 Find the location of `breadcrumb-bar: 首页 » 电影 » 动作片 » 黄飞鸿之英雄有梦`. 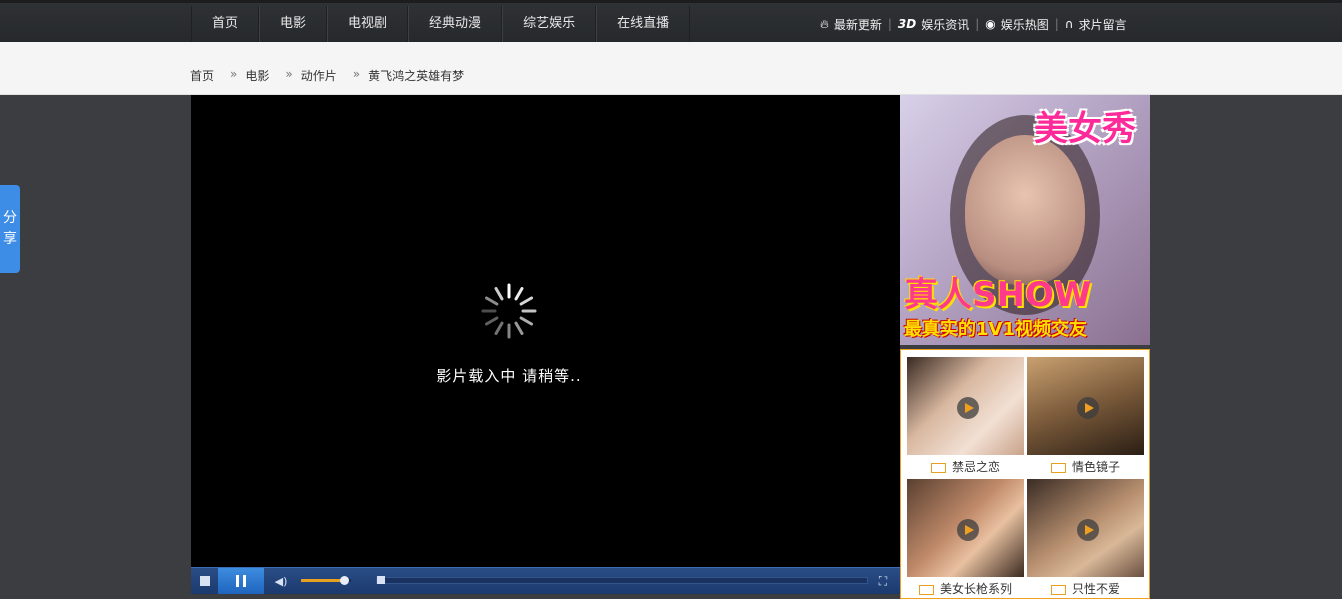

breadcrumb-bar: 首页 » 电影 » 动作片 » 黄飞鸿之英雄有梦 is located at coordinates (671, 68).